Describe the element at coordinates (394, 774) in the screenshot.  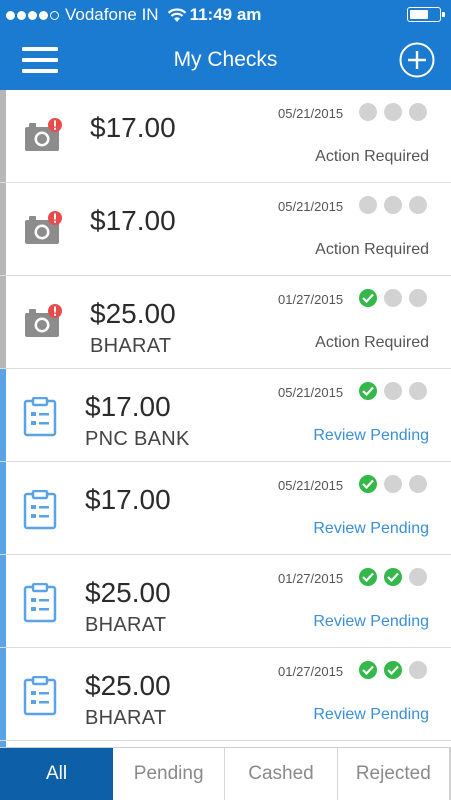
I see `tab-rejected: Rejected` at that location.